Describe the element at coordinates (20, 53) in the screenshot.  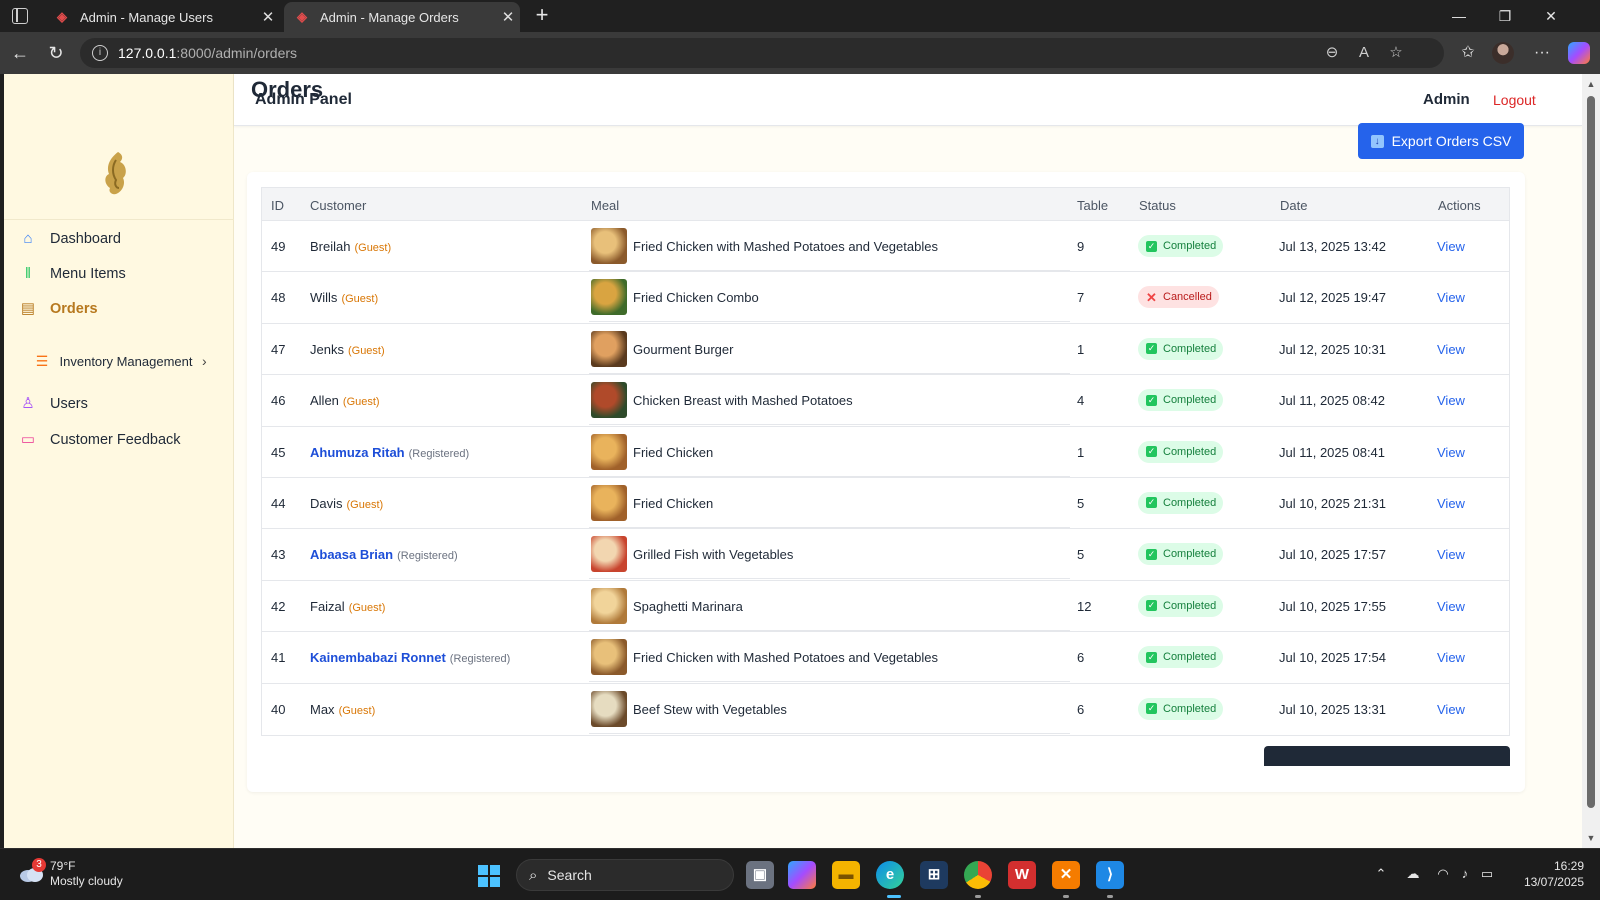
I see `back-arrow-icon: ←` at that location.